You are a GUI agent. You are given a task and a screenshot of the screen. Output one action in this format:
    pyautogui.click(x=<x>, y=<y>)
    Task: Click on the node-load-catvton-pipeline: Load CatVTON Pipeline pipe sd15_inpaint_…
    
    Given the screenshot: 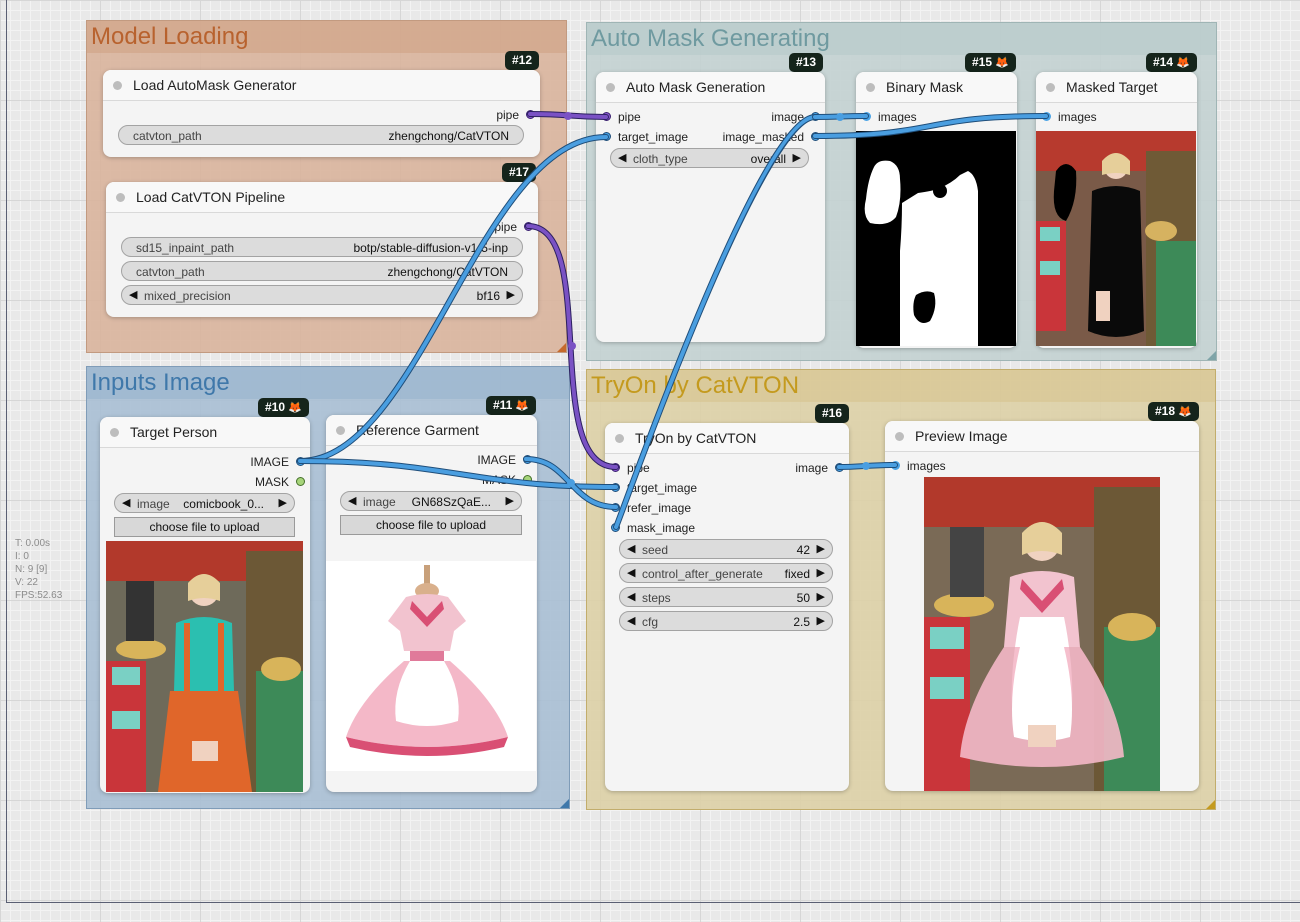 What is the action you would take?
    pyautogui.click(x=322, y=249)
    